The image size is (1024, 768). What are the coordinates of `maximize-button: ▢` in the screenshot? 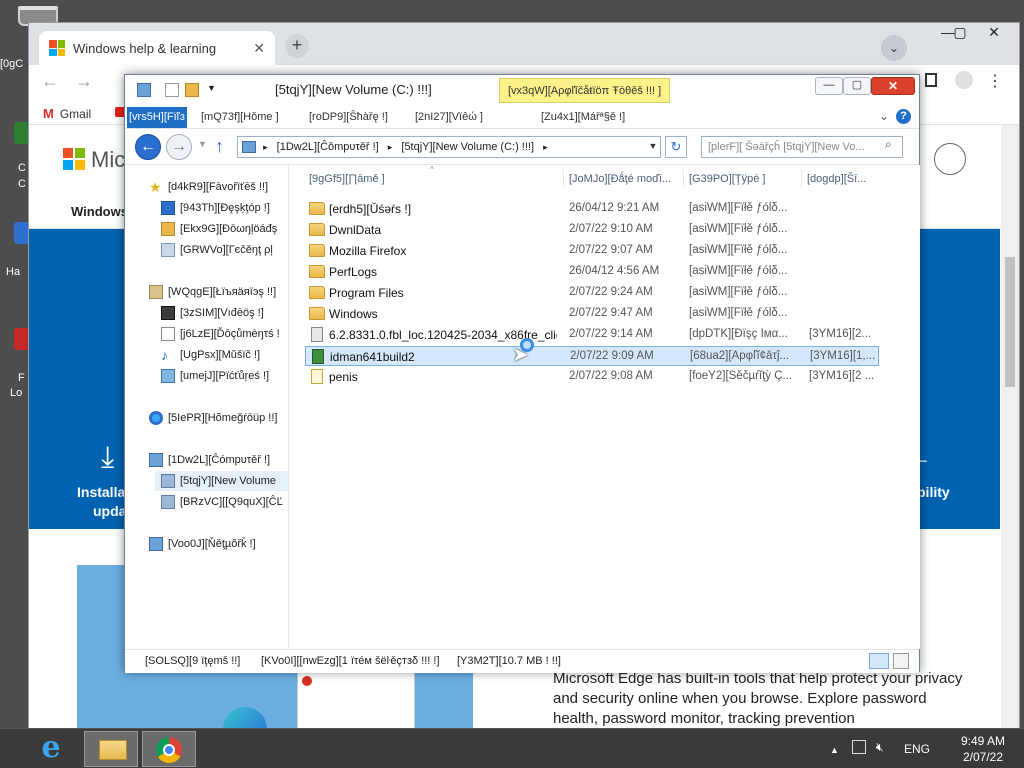 It's located at (857, 86).